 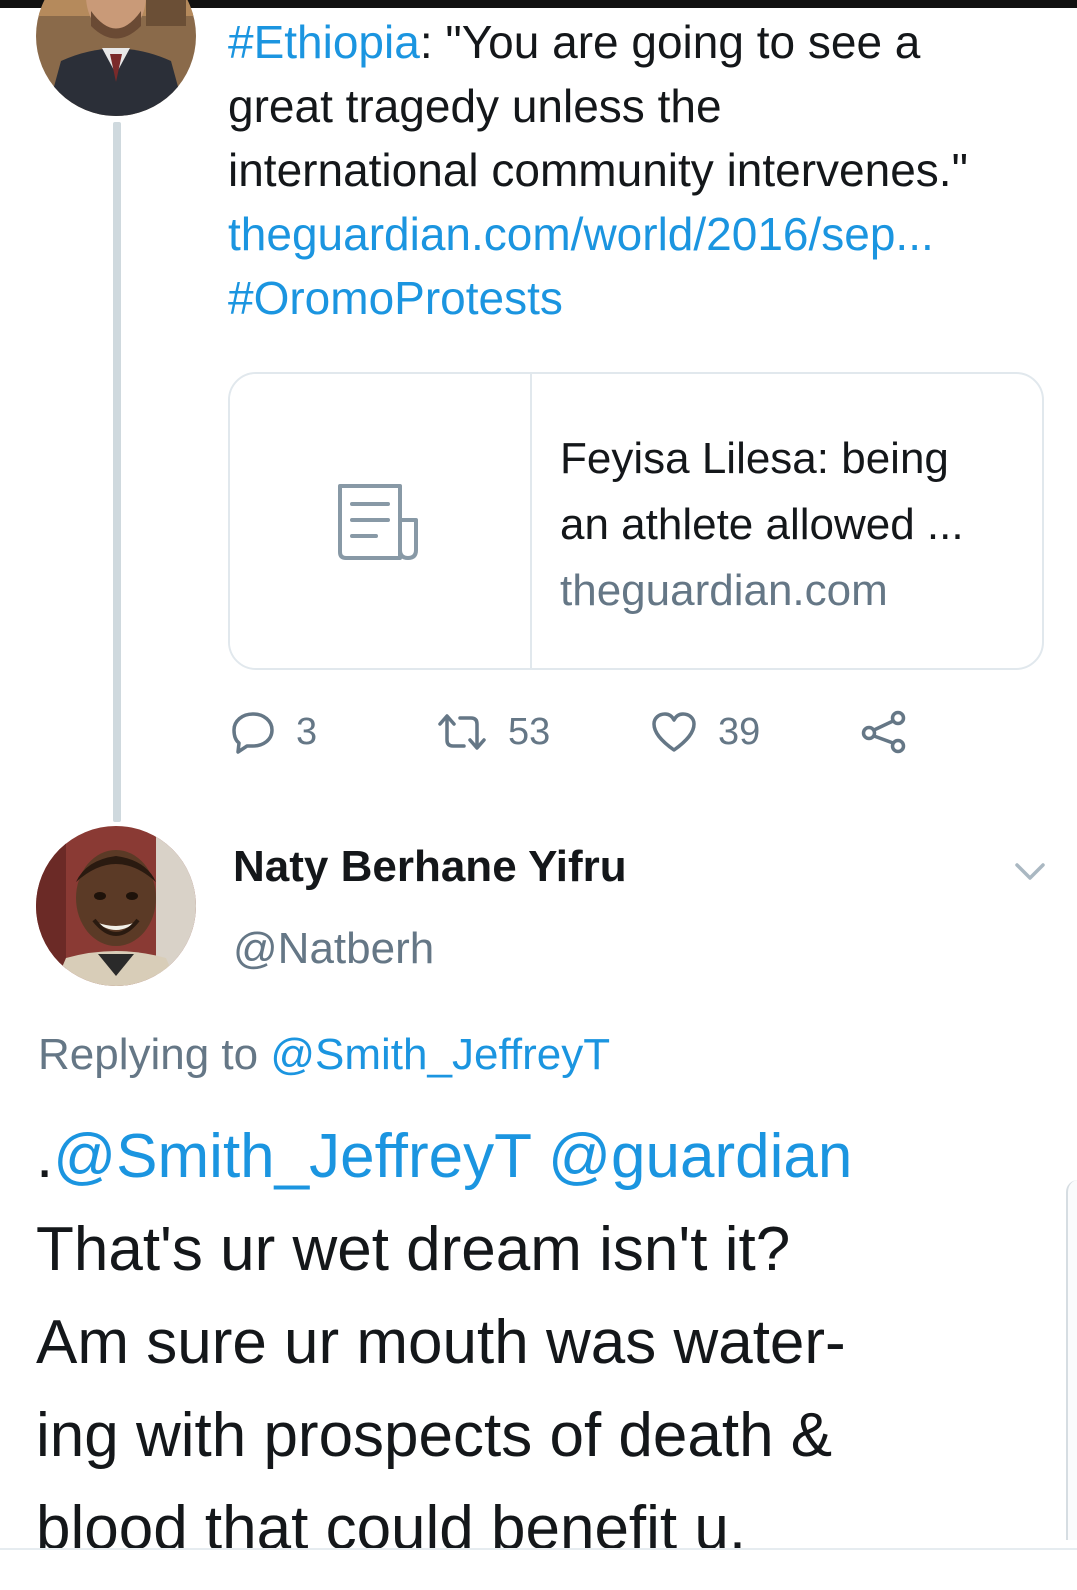 I want to click on card-thumbnail, so click(x=381, y=521).